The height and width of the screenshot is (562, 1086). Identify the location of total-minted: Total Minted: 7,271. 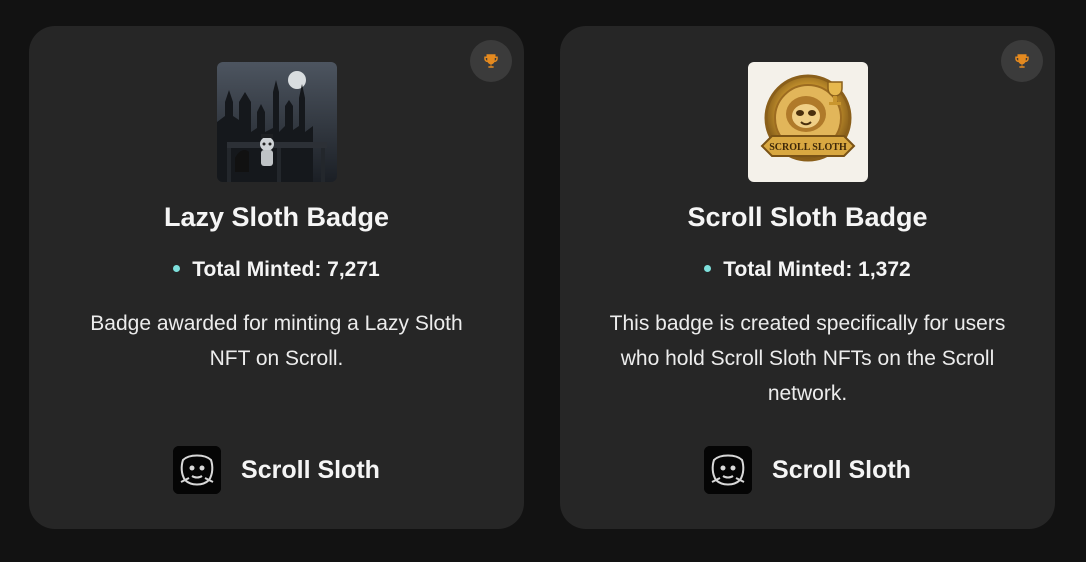
(276, 270).